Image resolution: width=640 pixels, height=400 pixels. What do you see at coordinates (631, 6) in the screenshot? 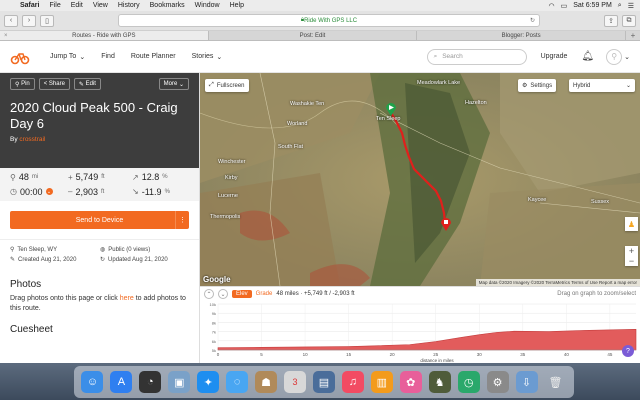
I see `control-center-icon: ☰` at bounding box center [631, 6].